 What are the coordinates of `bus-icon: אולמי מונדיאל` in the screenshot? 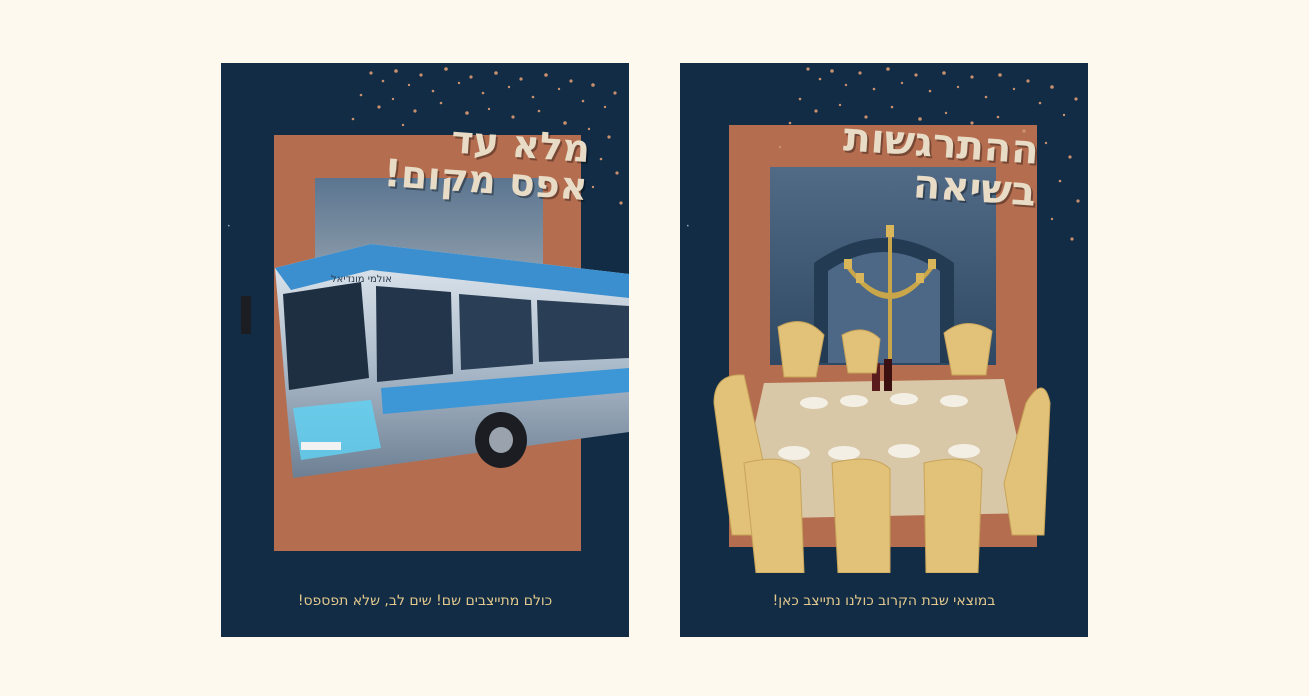 It's located at (435, 328).